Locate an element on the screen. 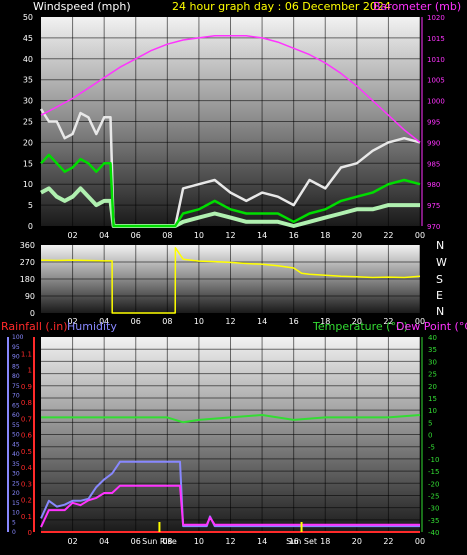 This screenshot has width=467, height=555. humidity-y-tick-40: 40 is located at coordinates (16, 454).